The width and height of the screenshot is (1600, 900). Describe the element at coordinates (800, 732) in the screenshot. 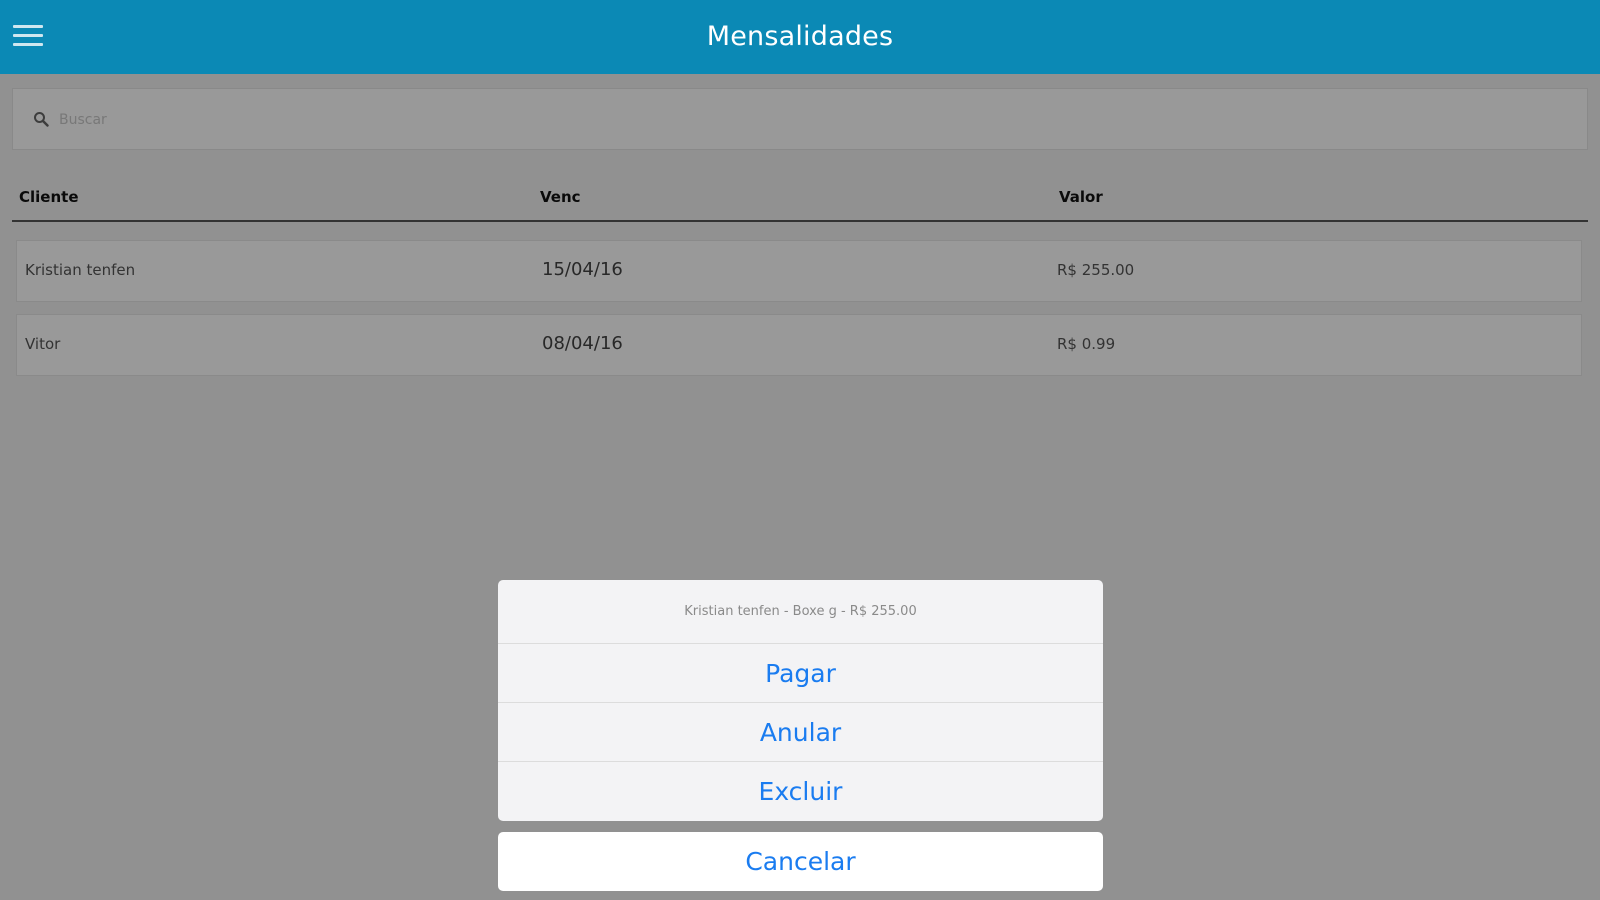

I see `anular-button: Anular` at that location.